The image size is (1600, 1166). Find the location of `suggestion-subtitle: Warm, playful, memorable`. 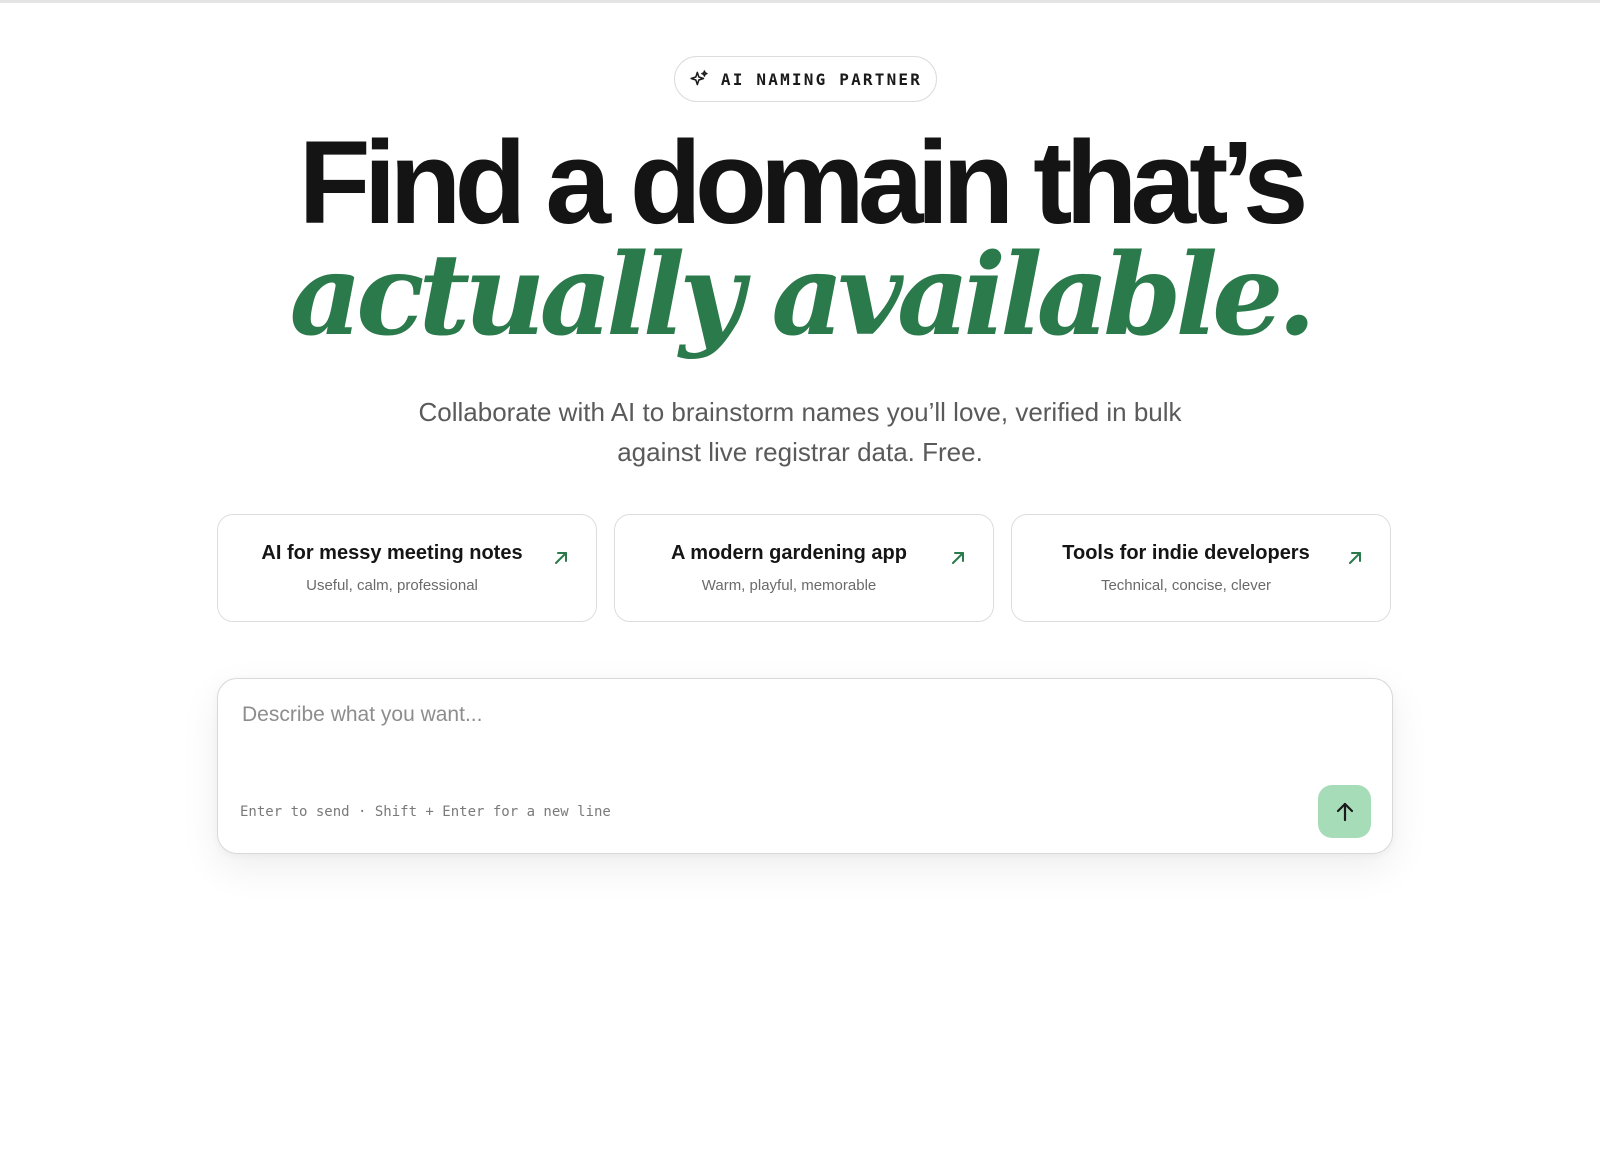

suggestion-subtitle: Warm, playful, memorable is located at coordinates (789, 585).